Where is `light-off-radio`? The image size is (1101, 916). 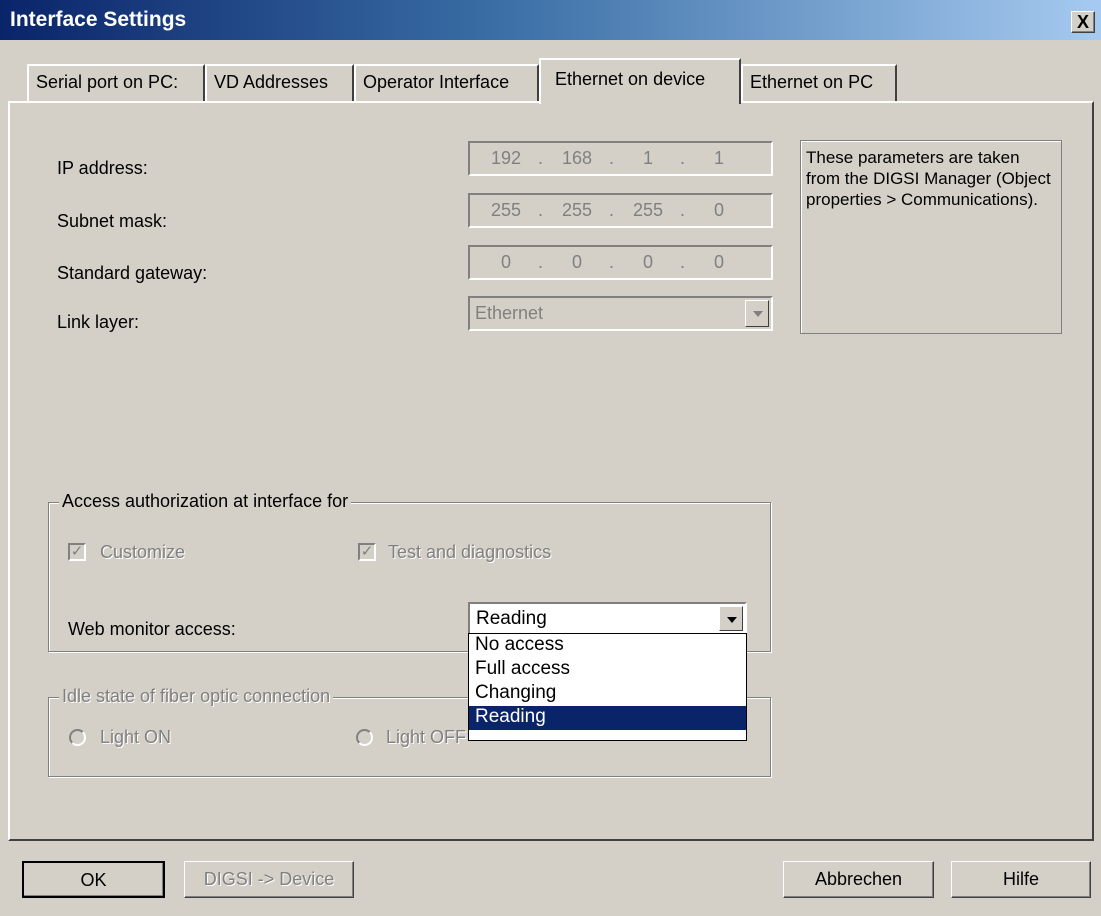 light-off-radio is located at coordinates (364, 737).